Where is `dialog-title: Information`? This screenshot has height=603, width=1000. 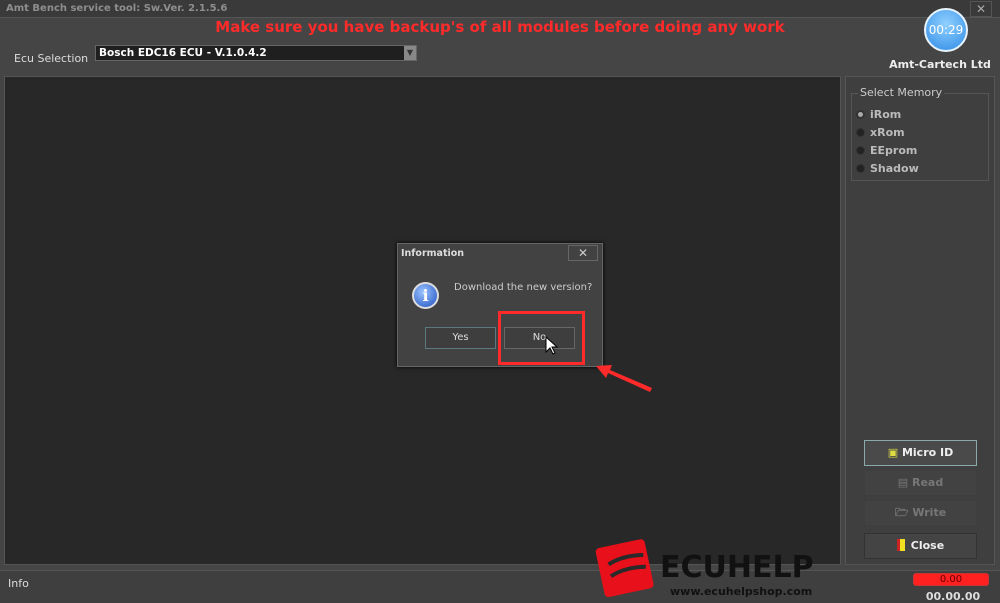
dialog-title: Information is located at coordinates (433, 253).